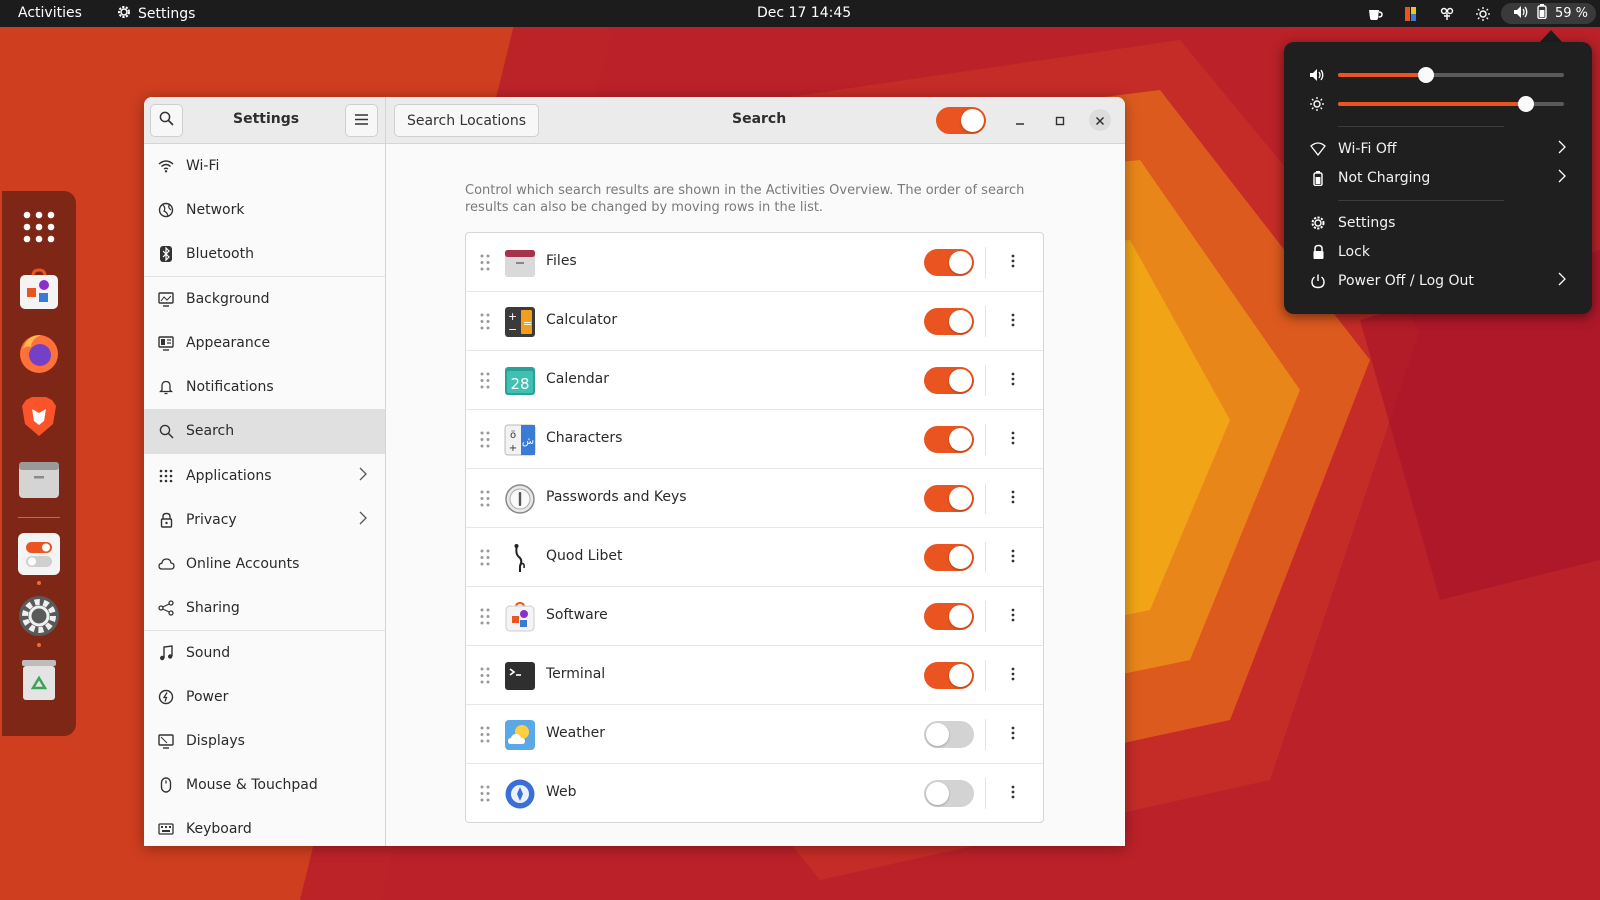 This screenshot has width=1600, height=900. Describe the element at coordinates (264, 785) in the screenshot. I see `sidebar-item-mouse-touchpad: Mouse & Touchpad` at that location.